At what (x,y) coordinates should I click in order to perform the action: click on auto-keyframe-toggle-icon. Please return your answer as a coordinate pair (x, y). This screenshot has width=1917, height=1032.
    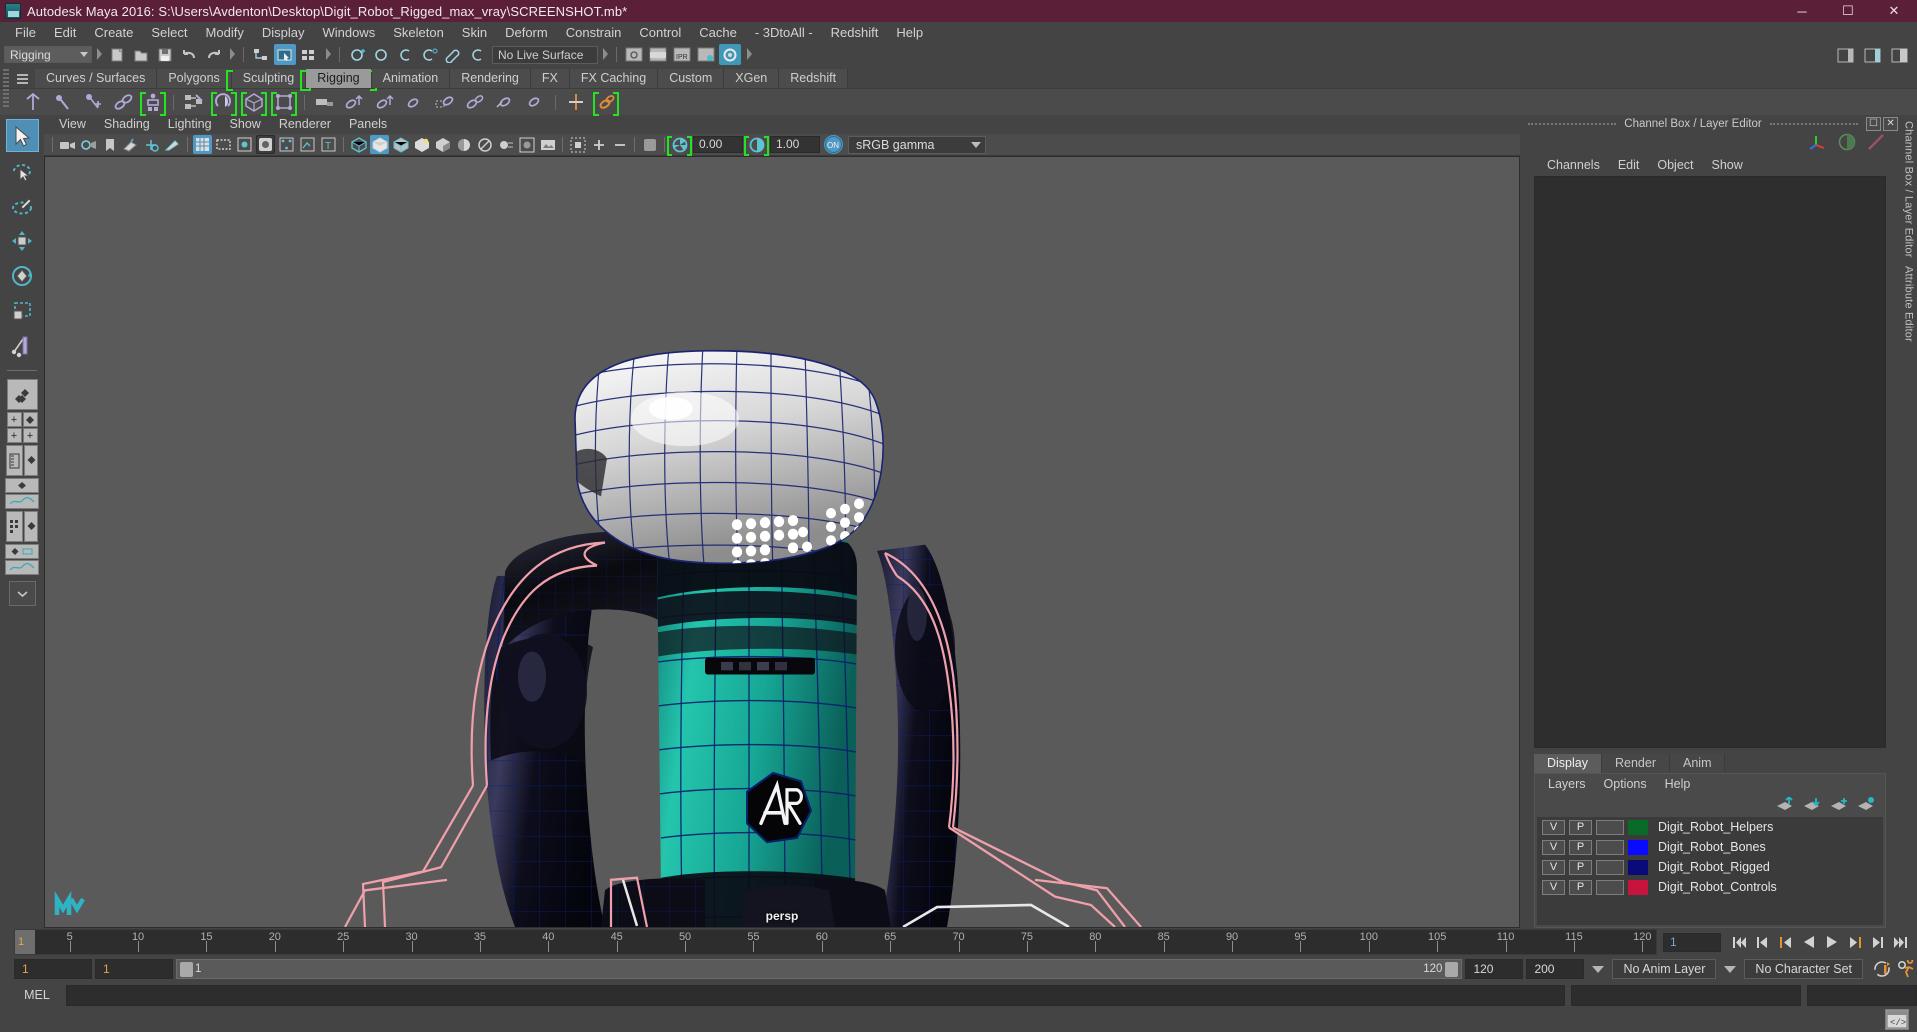
    Looking at the image, I should click on (1882, 969).